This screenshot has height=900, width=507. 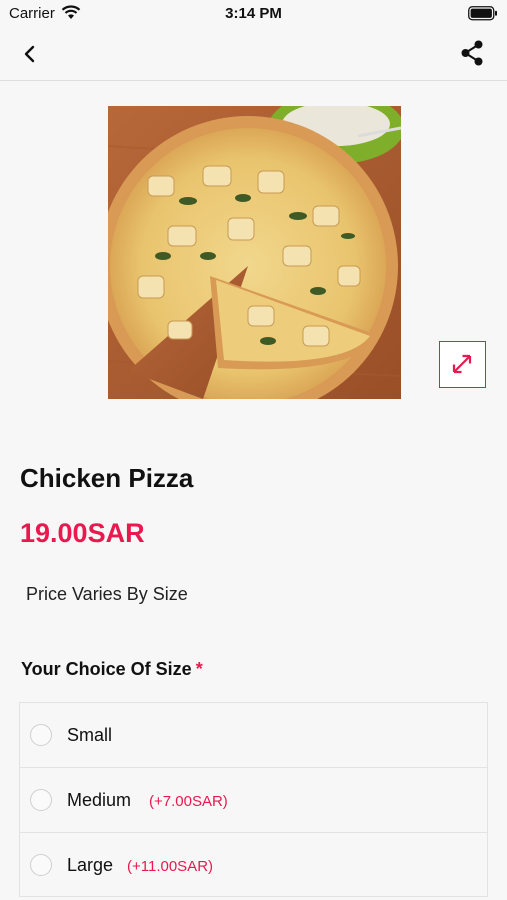 I want to click on option-label: Medium, so click(x=99, y=800).